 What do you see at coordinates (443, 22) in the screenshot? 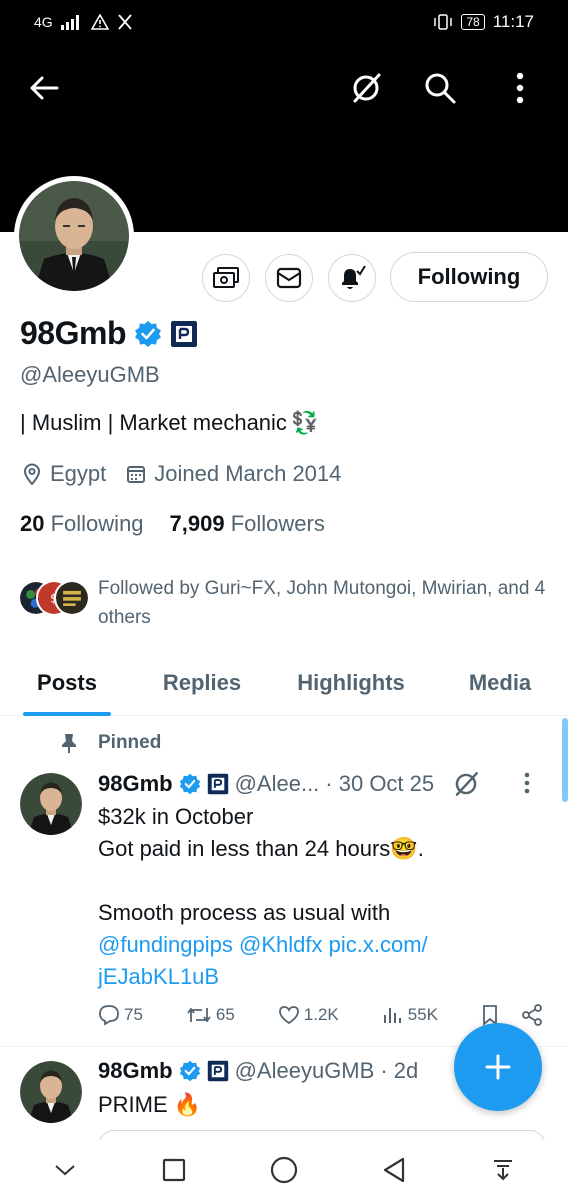
I see `vibrate-icon` at bounding box center [443, 22].